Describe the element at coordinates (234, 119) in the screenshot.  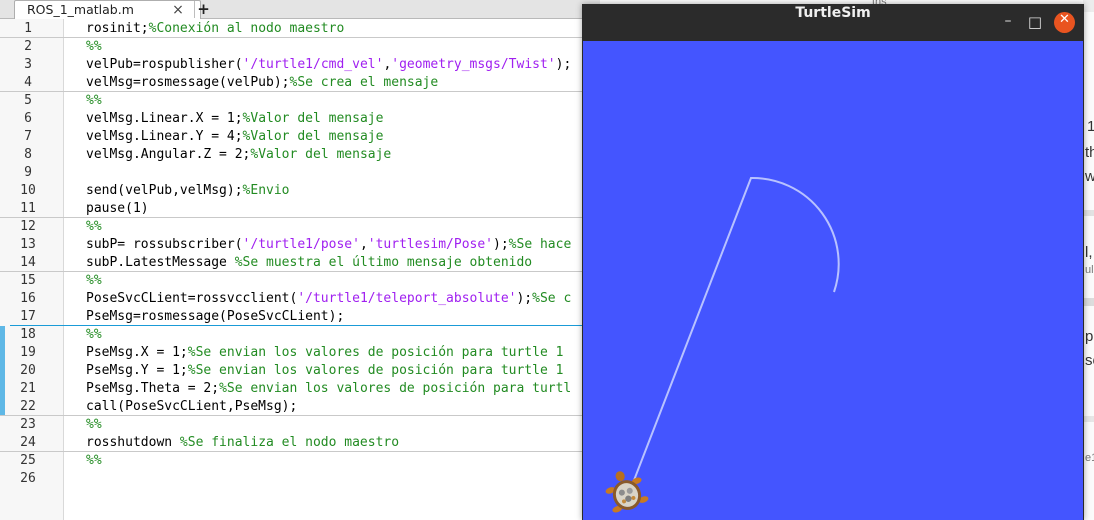
I see `code-text: velMsg.Linear.X = 1;%Valor del mensaje` at that location.